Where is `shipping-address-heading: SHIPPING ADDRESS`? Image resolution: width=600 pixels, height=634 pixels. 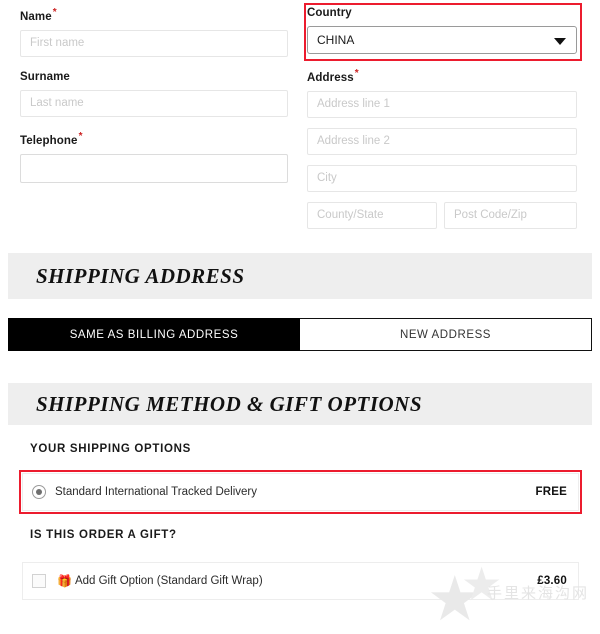
shipping-address-heading: SHIPPING ADDRESS is located at coordinates (140, 275).